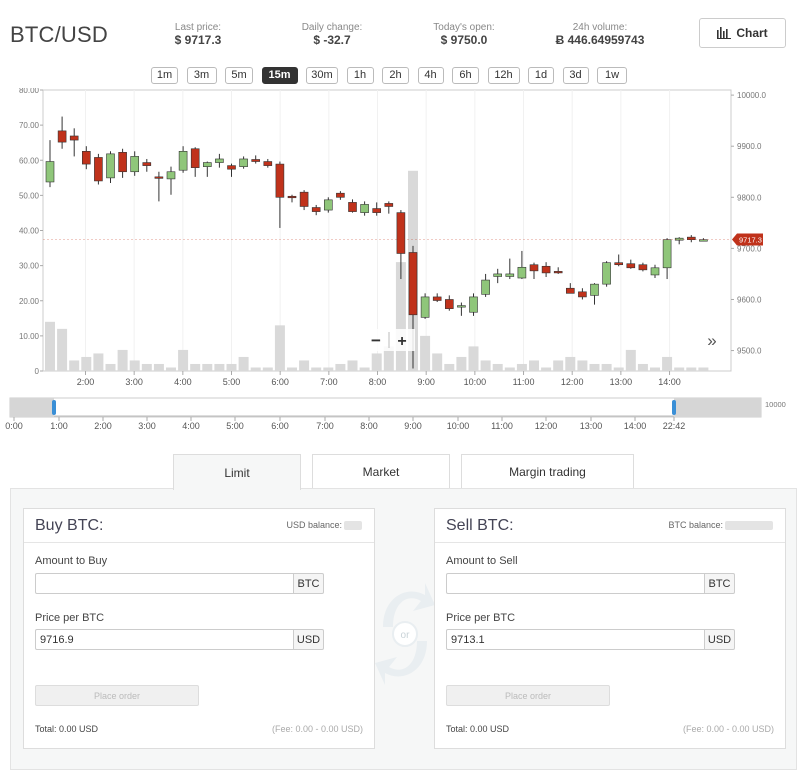 The width and height of the screenshot is (804, 776). What do you see at coordinates (59, 34) in the screenshot?
I see `pair-title: BTC/USD` at bounding box center [59, 34].